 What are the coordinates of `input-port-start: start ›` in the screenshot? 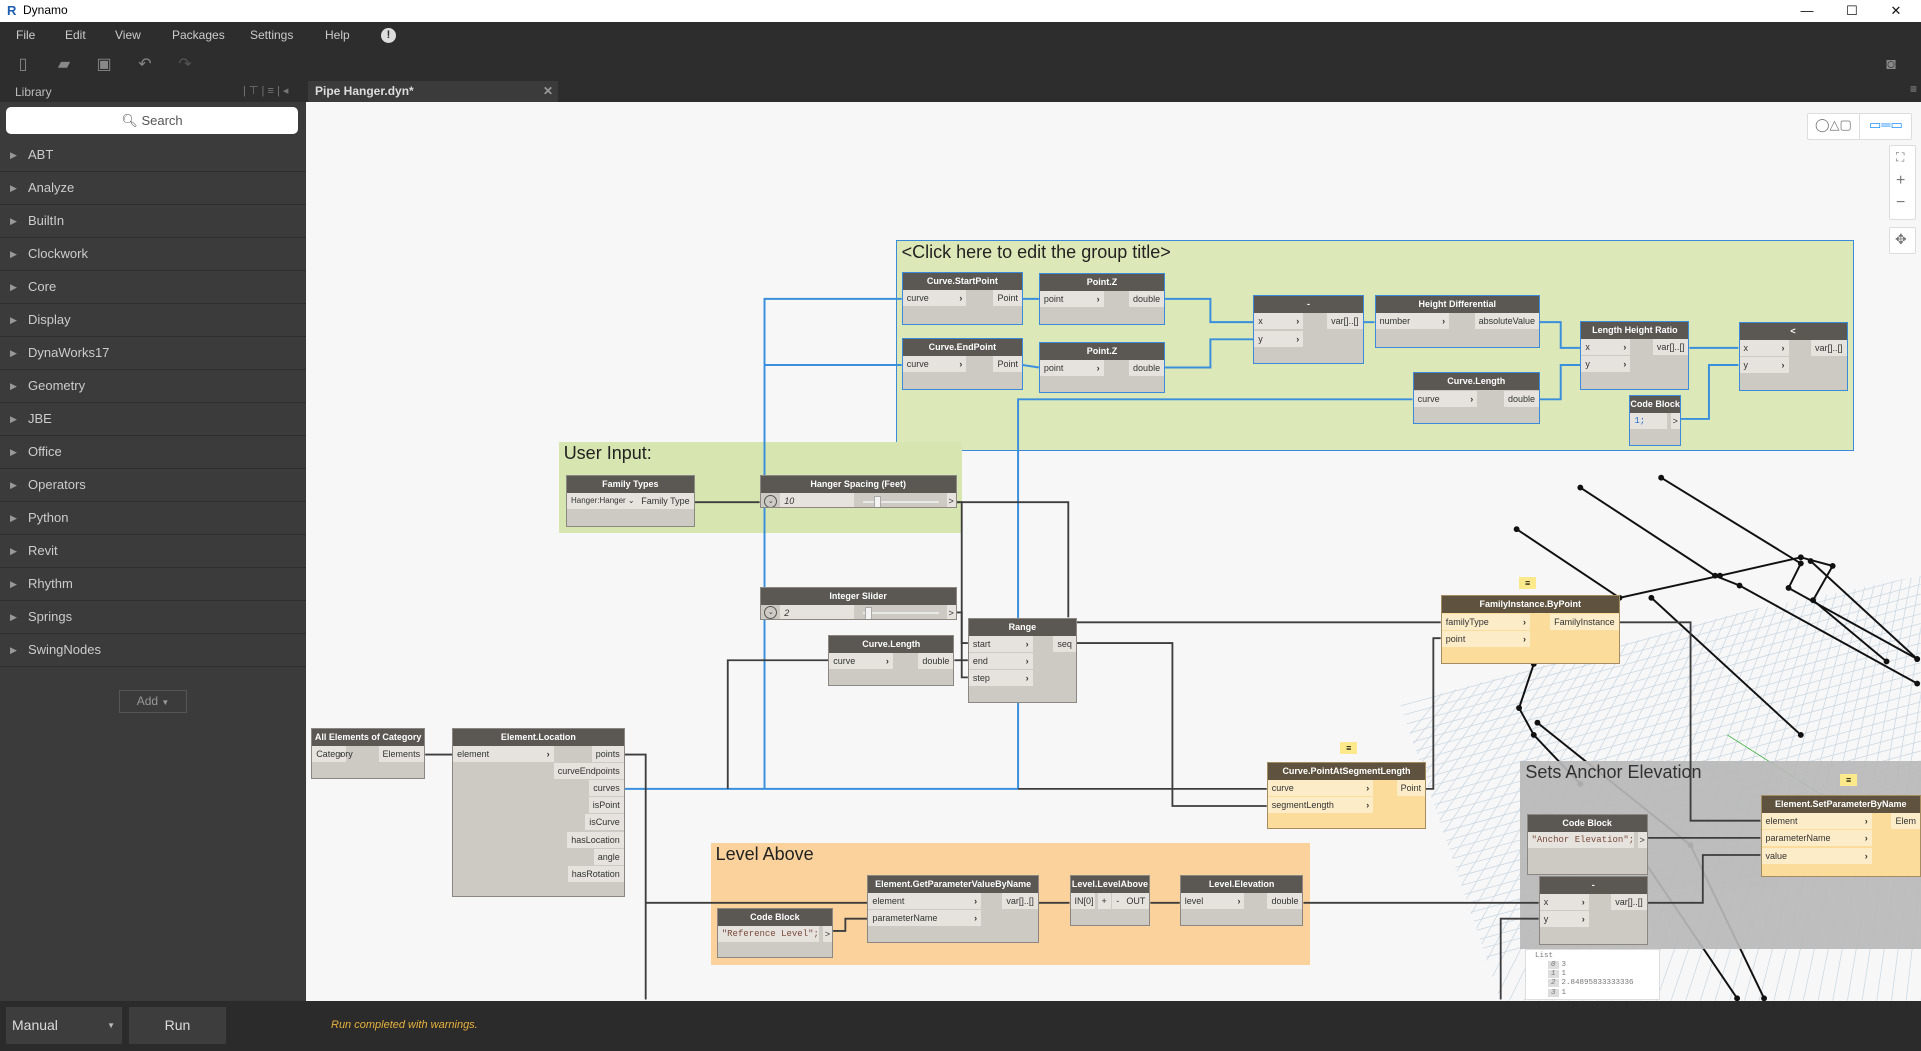 It's located at (1000, 643).